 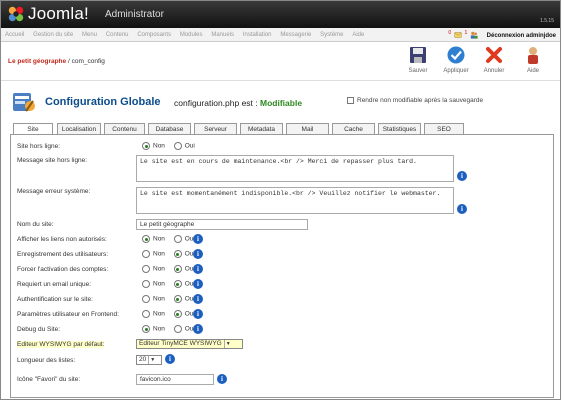 What do you see at coordinates (177, 284) in the screenshot?
I see `unique-email-yes-radio` at bounding box center [177, 284].